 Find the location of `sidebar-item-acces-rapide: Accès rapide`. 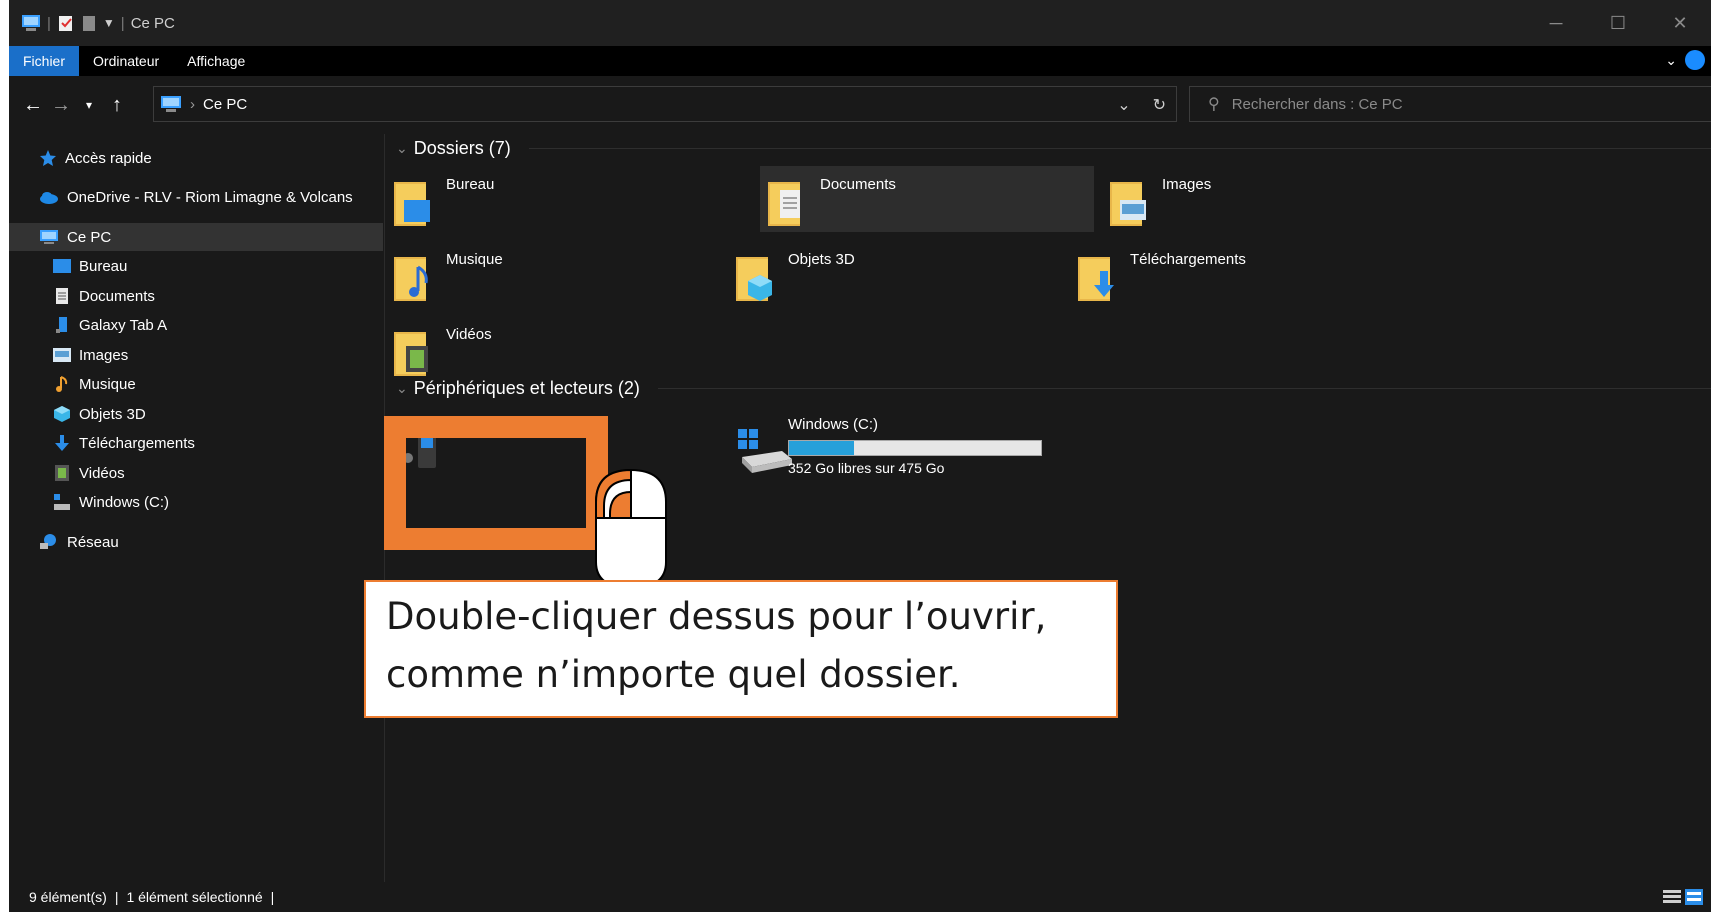

sidebar-item-acces-rapide: Accès rapide is located at coordinates (95, 158).